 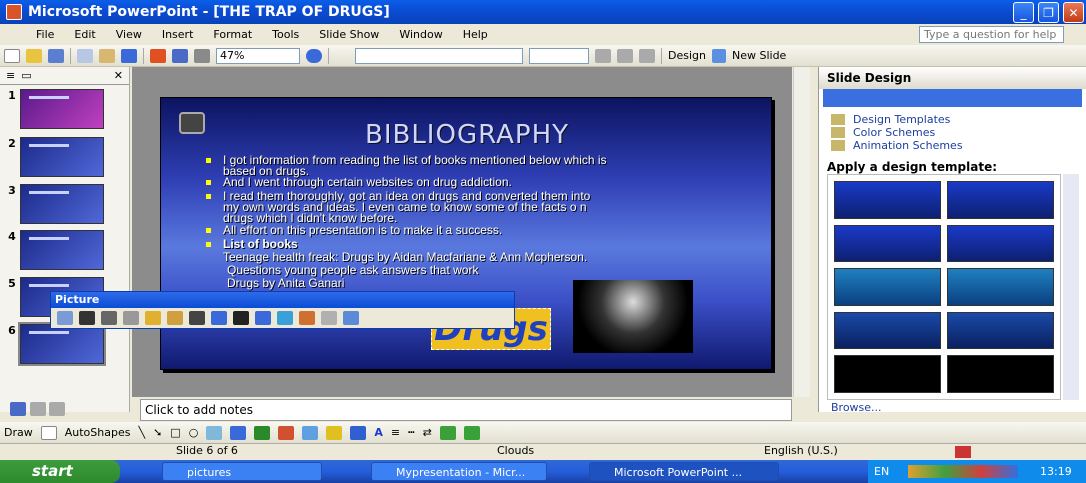 I want to click on help-icon, so click(x=314, y=55).